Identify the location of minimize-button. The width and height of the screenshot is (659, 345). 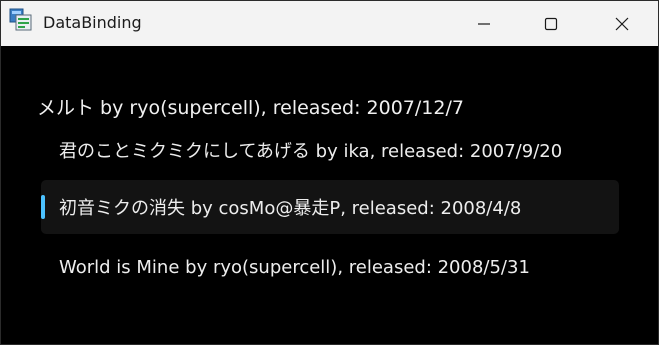
(484, 23).